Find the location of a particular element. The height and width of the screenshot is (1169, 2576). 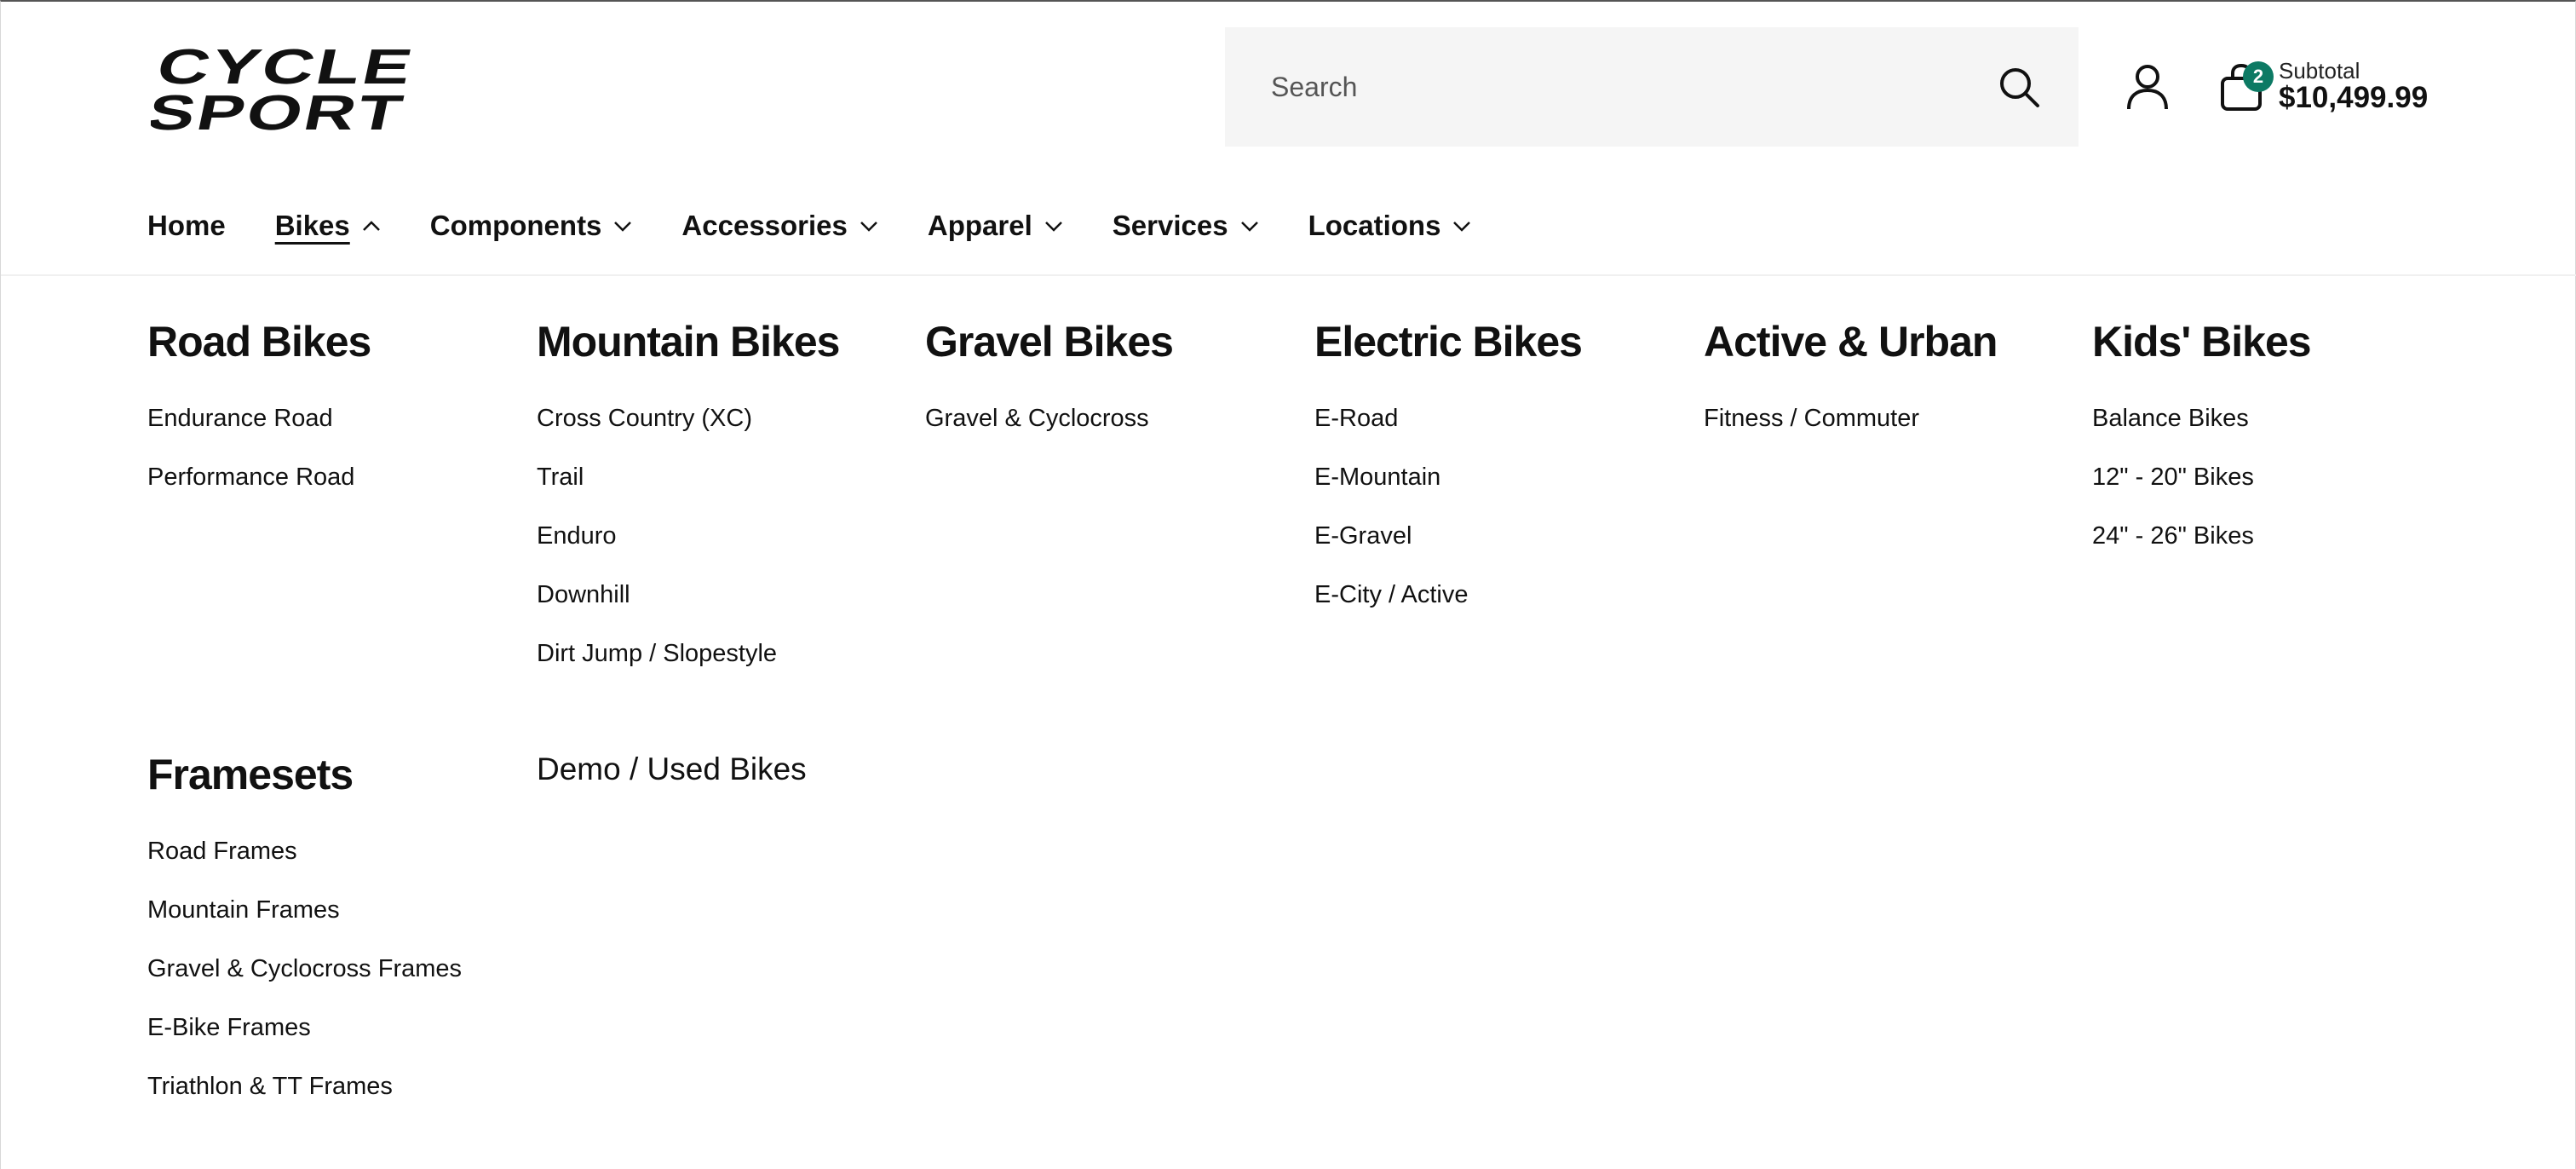

nav-item-services: Services is located at coordinates (1186, 226).